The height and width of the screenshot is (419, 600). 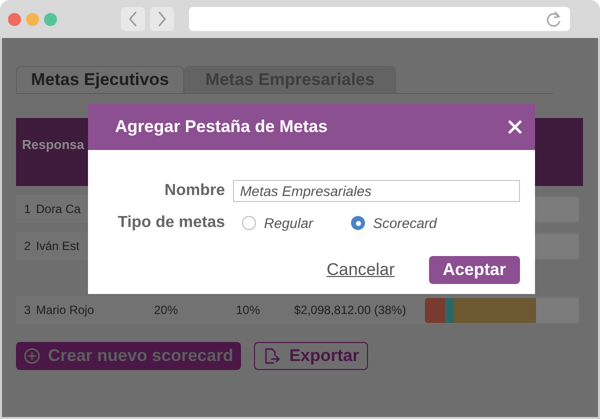 I want to click on row-number: 3, so click(x=27, y=310).